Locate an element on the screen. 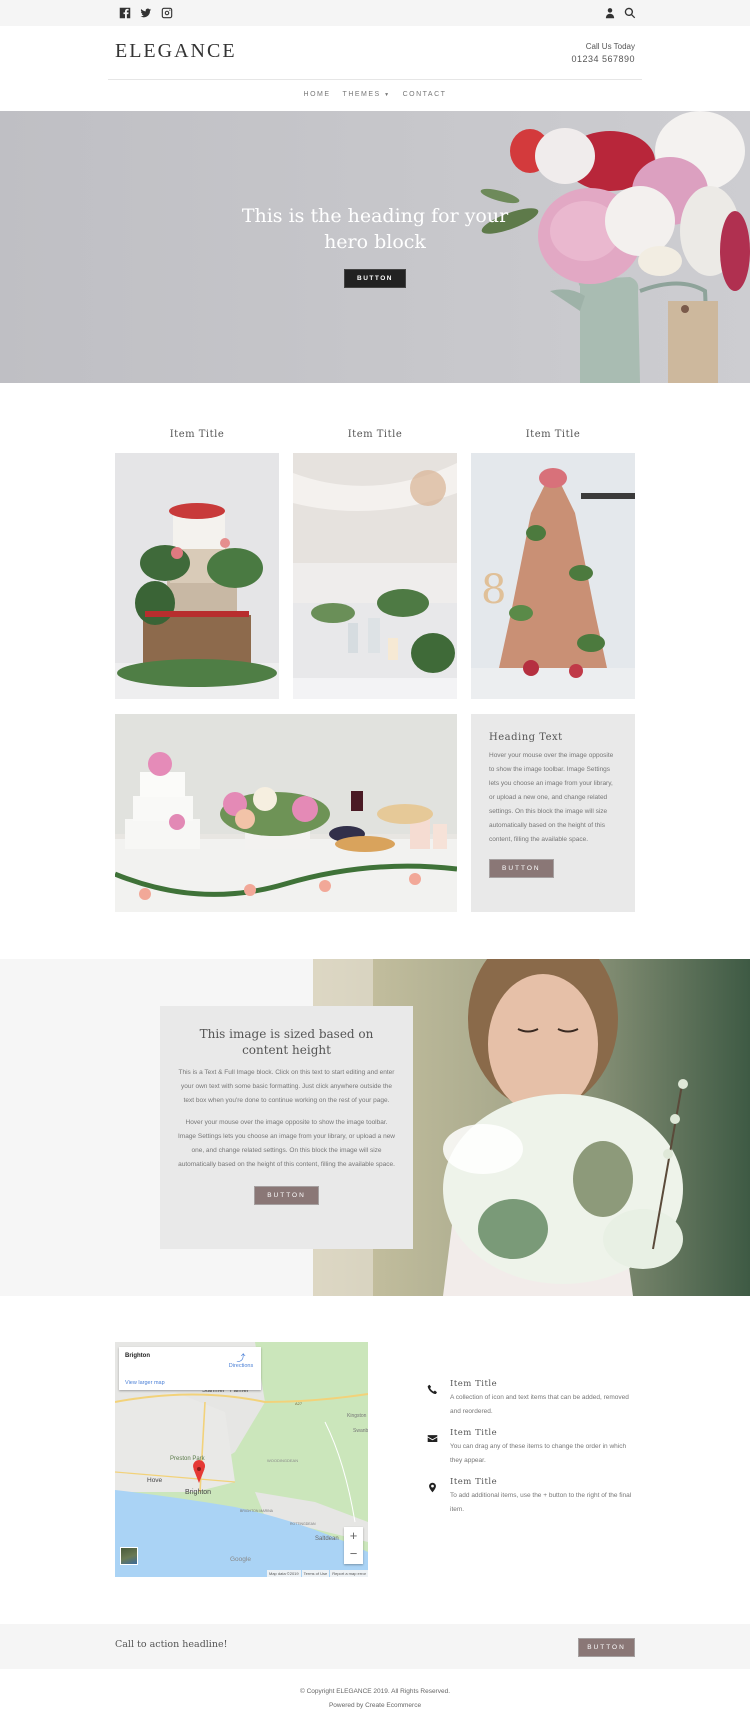  hero-button: BUTTON is located at coordinates (375, 278).